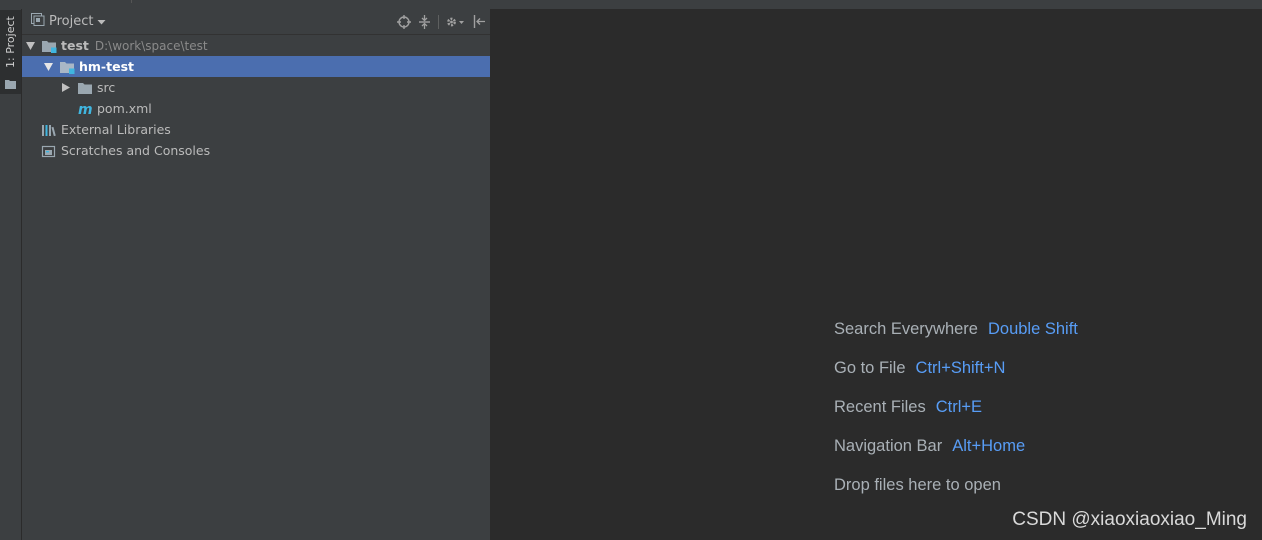 This screenshot has width=1262, height=540. What do you see at coordinates (455, 21) in the screenshot?
I see `gear-icon` at bounding box center [455, 21].